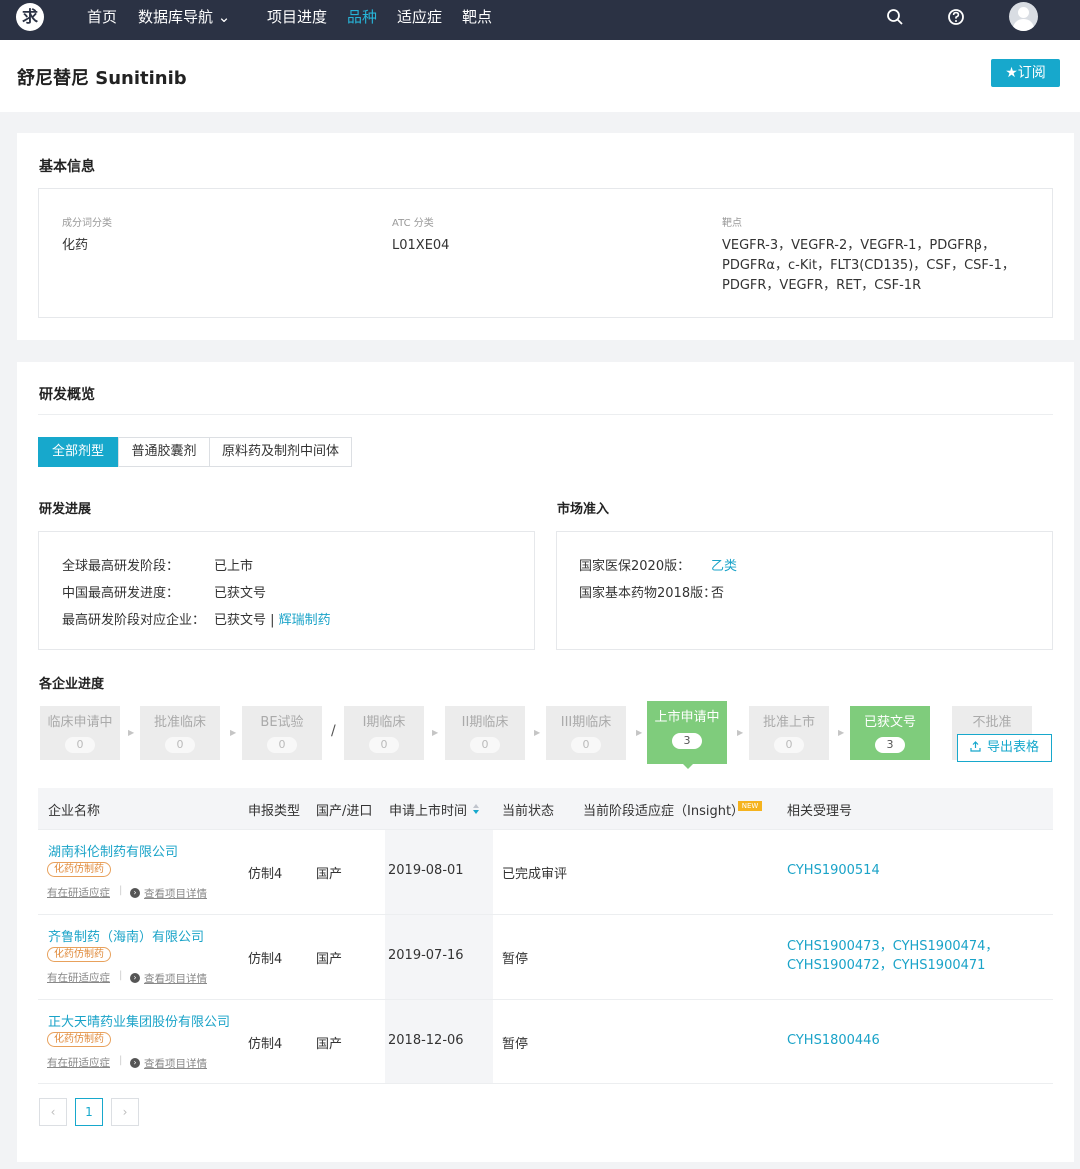 This screenshot has width=1080, height=1169. What do you see at coordinates (583, 509) in the screenshot?
I see `market-access-title: 市场准入` at bounding box center [583, 509].